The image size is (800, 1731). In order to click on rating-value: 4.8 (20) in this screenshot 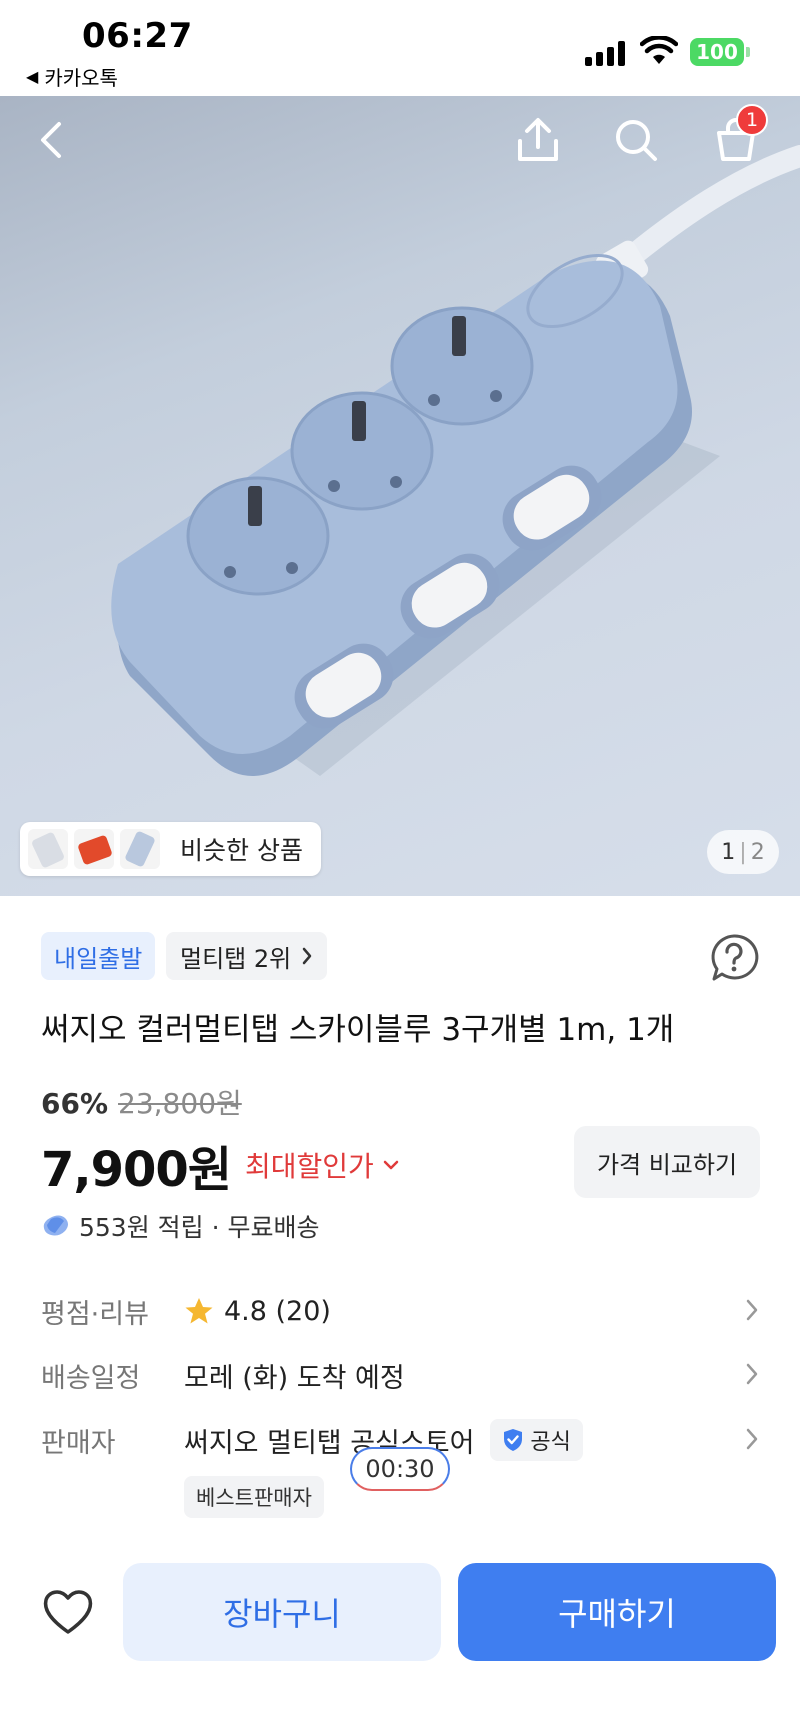, I will do `click(277, 1311)`.